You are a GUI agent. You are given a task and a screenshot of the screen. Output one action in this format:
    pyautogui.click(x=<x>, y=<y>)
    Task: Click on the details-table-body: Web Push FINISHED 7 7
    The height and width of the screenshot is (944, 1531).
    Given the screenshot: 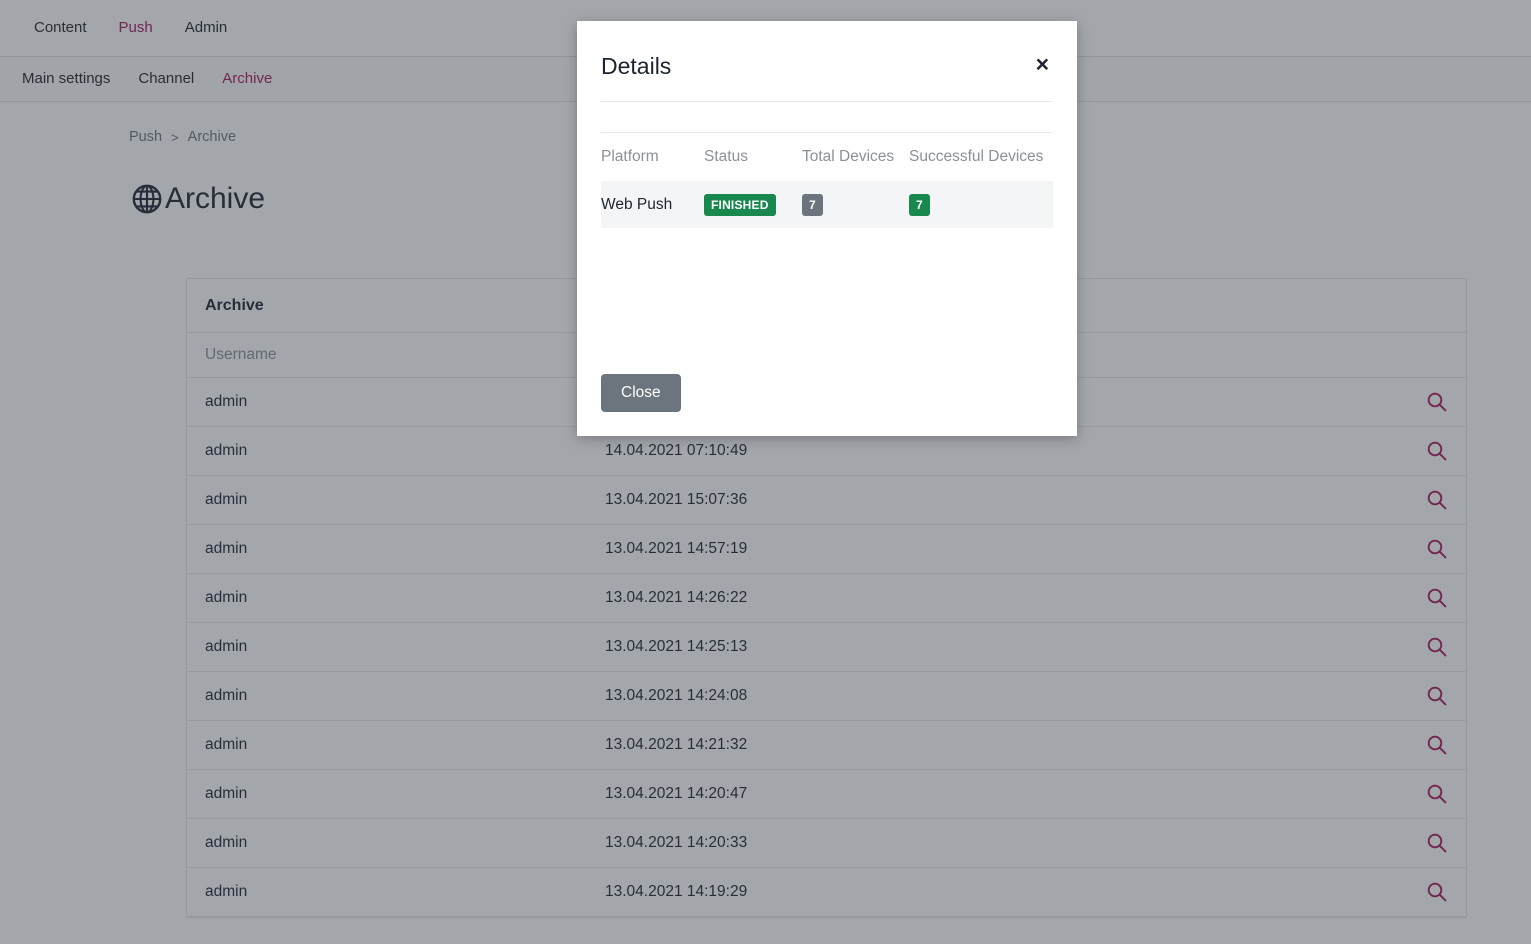 What is the action you would take?
    pyautogui.click(x=827, y=204)
    